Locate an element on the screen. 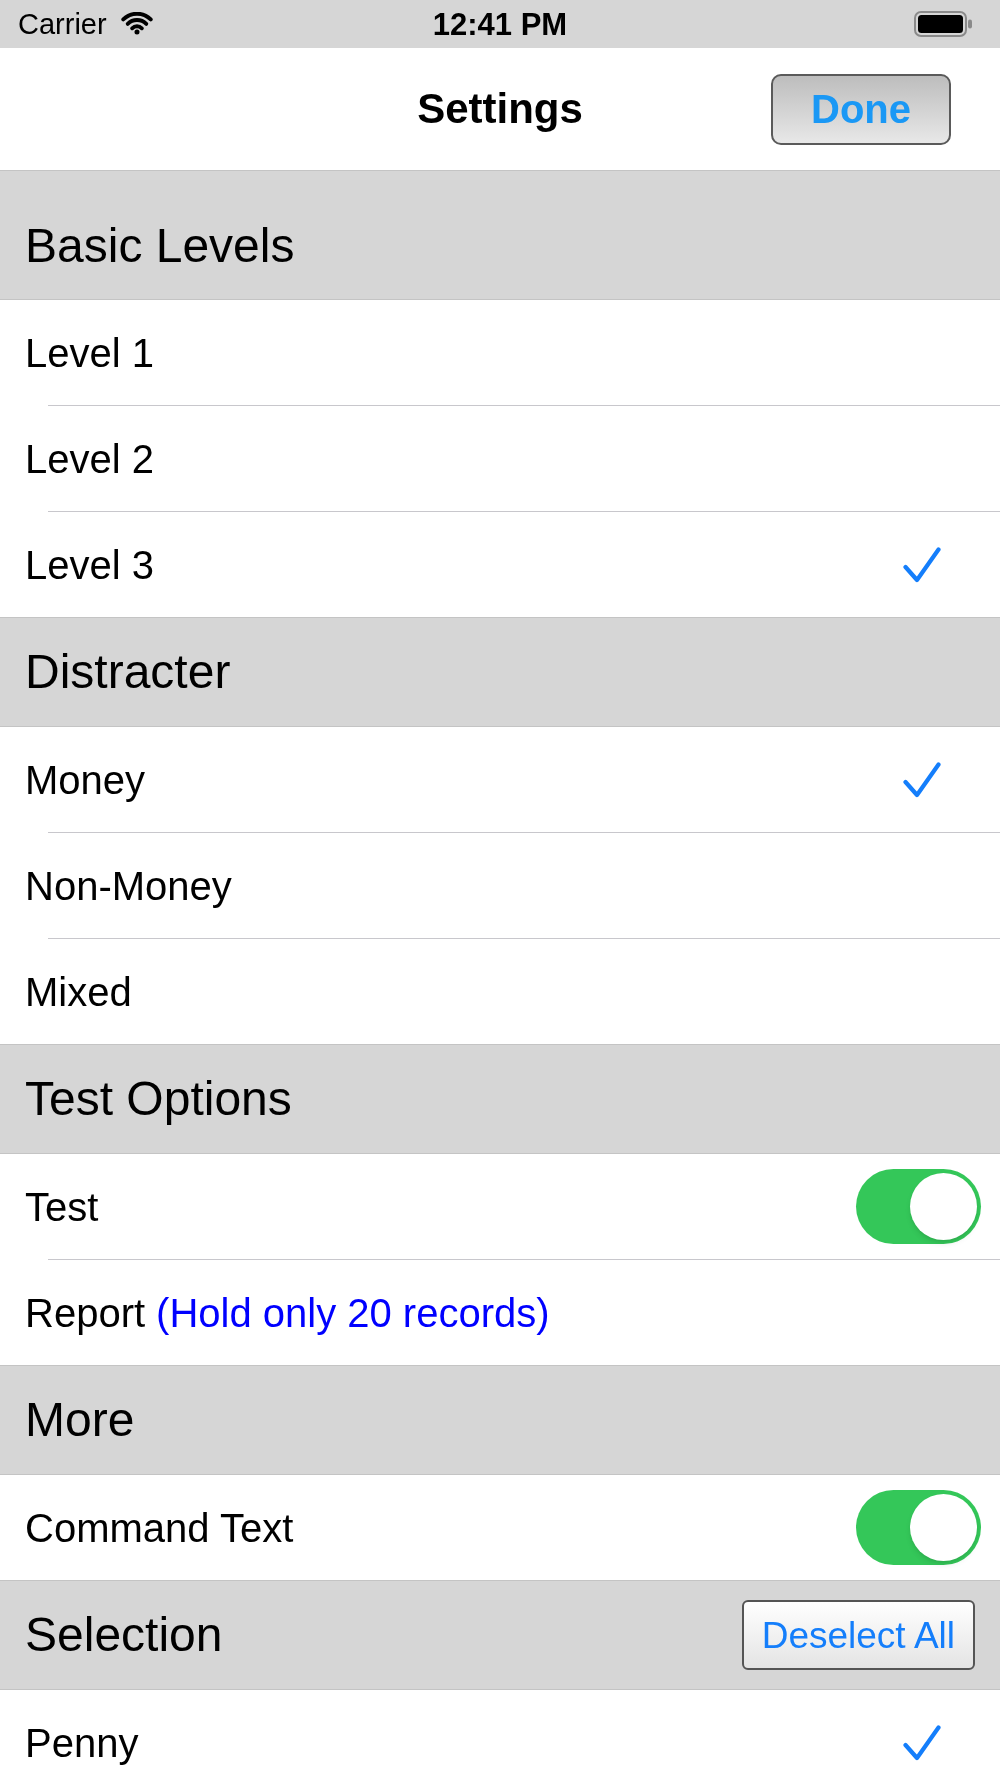 The height and width of the screenshot is (1778, 1000). section-title: More is located at coordinates (80, 1420).